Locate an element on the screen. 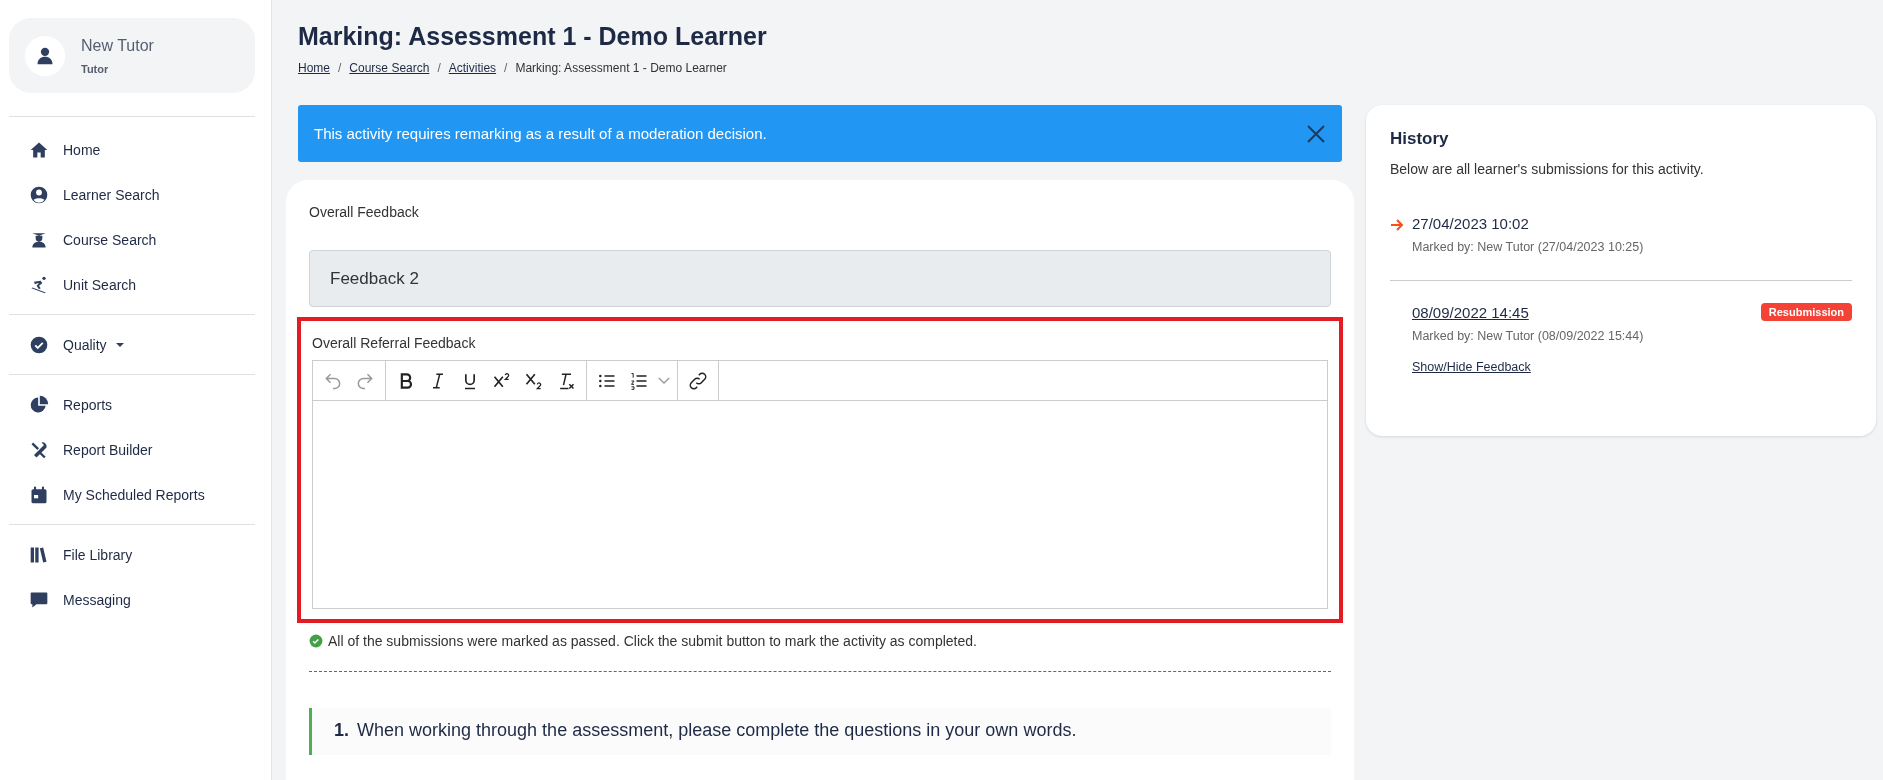  status-badge: Resubmission is located at coordinates (1806, 312).